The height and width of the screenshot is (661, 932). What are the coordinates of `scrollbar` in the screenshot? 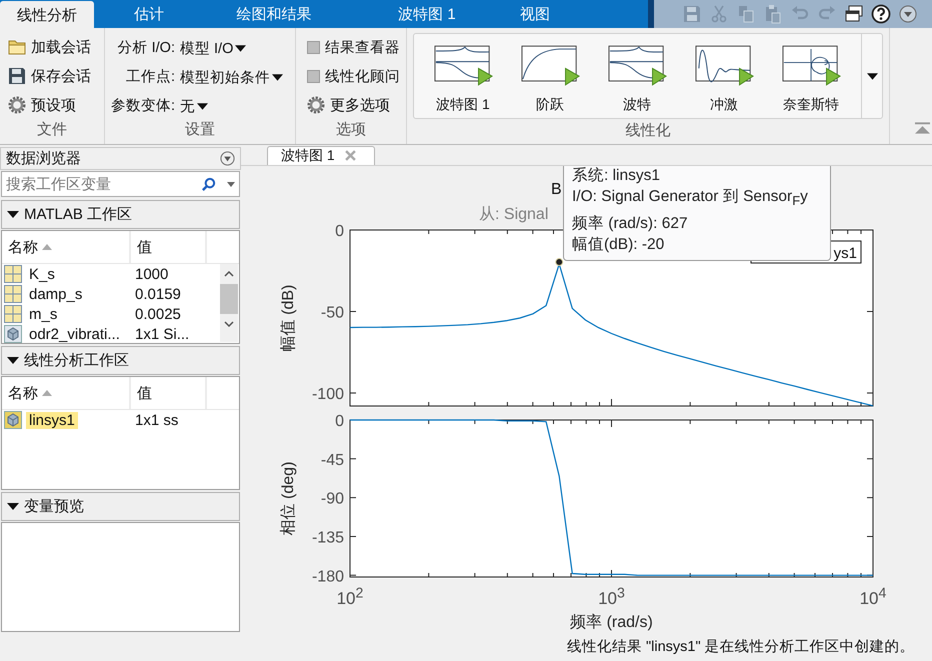 It's located at (229, 303).